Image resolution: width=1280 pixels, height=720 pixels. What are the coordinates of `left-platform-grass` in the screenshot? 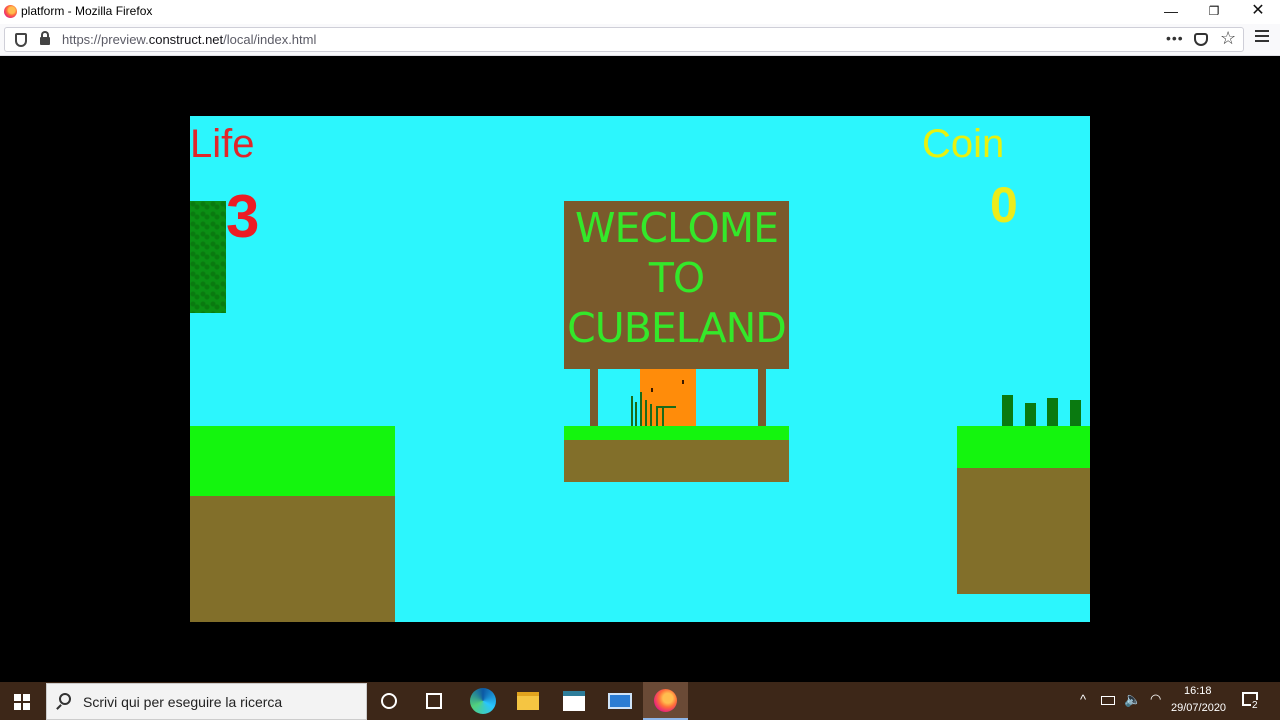 It's located at (292, 461).